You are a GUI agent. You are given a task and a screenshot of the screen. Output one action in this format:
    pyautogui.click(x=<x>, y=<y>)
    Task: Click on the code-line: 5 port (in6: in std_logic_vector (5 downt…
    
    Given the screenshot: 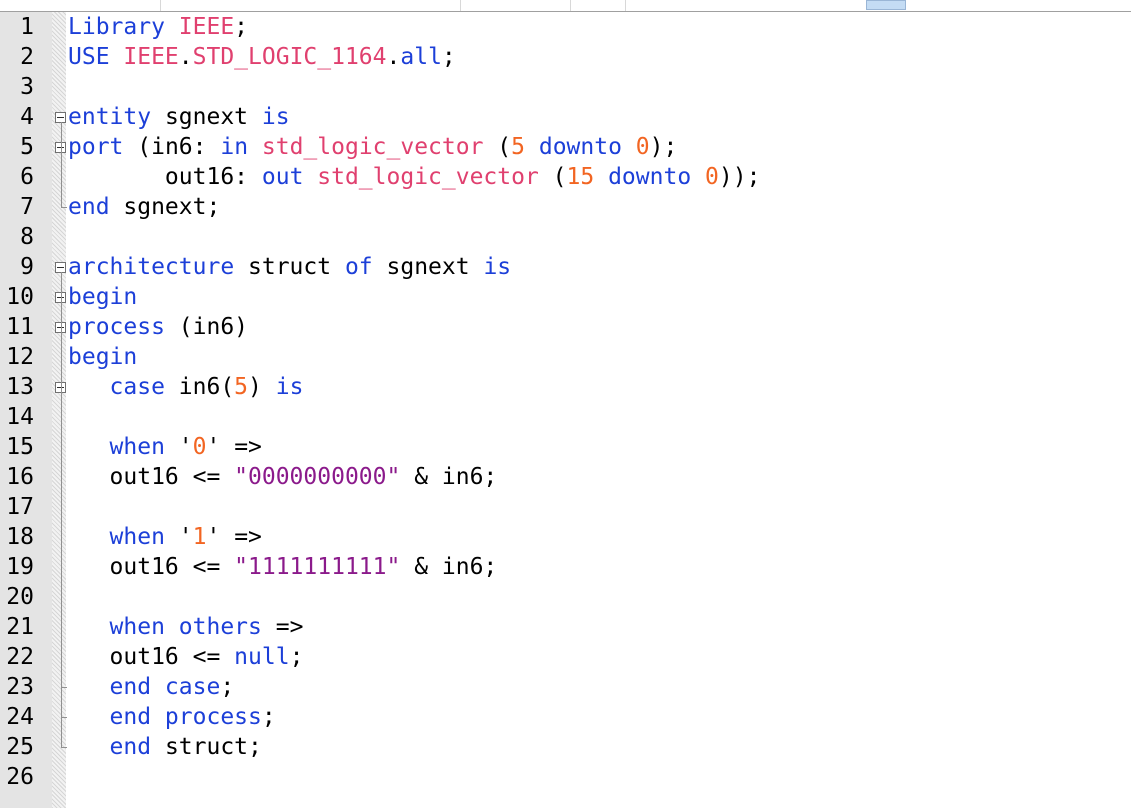 What is the action you would take?
    pyautogui.click(x=565, y=147)
    